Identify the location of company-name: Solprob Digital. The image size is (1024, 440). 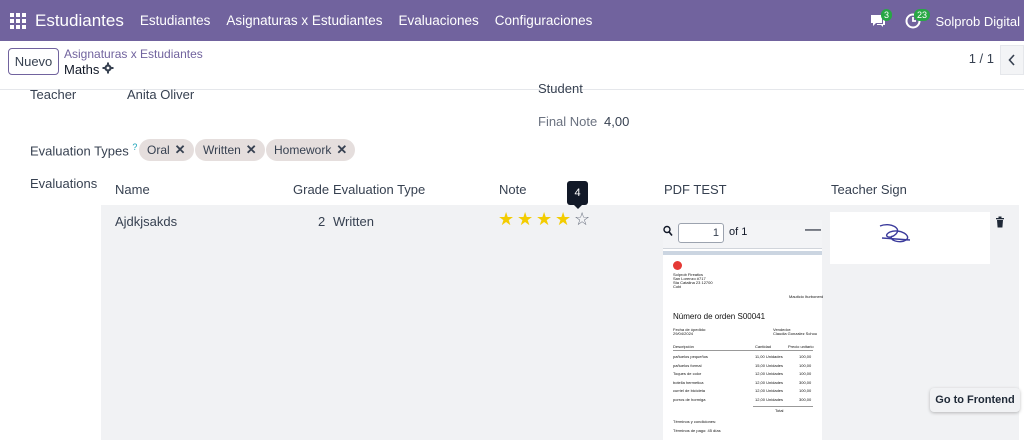
(977, 21).